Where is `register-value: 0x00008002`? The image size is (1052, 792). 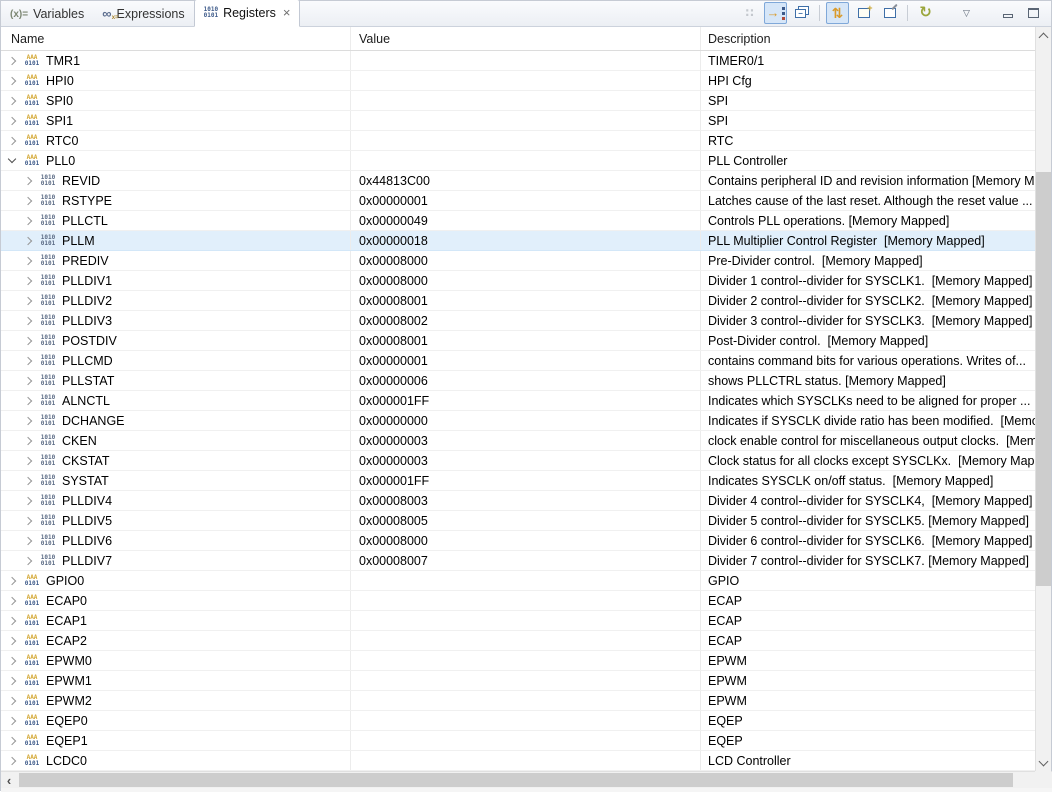 register-value: 0x00008002 is located at coordinates (526, 320).